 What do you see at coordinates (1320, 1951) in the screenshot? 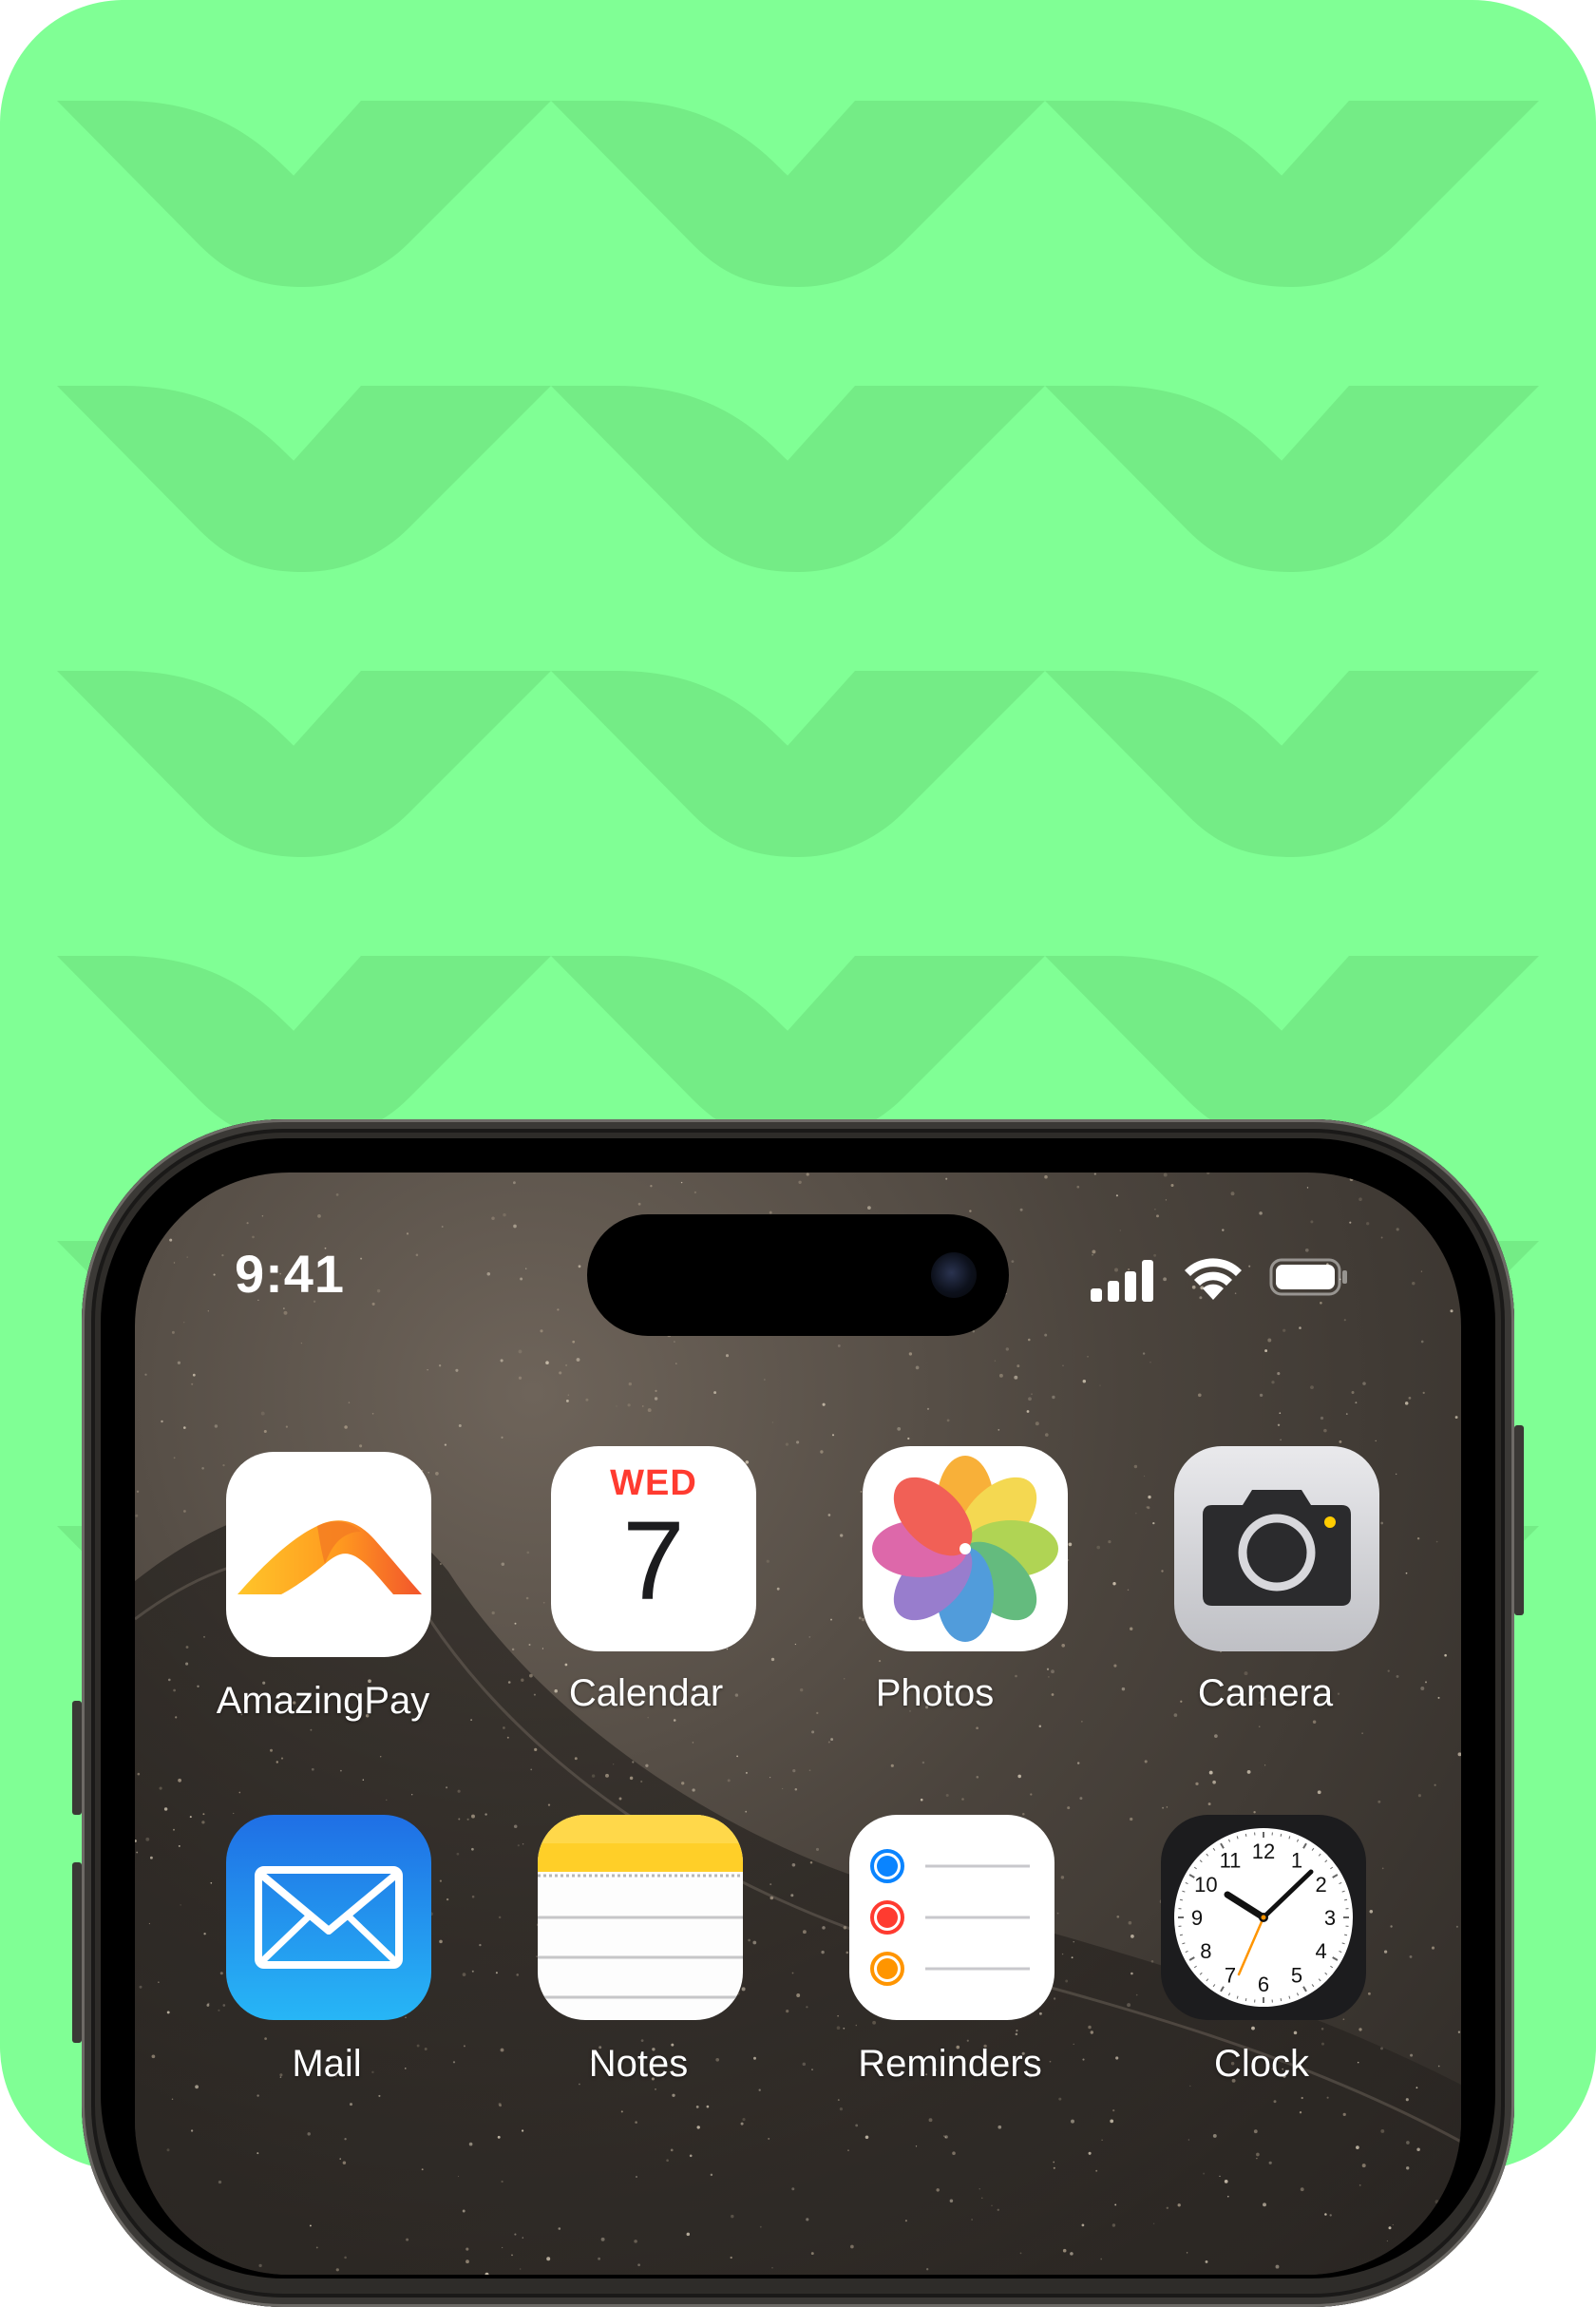
I see `clock-numeral: 4` at bounding box center [1320, 1951].